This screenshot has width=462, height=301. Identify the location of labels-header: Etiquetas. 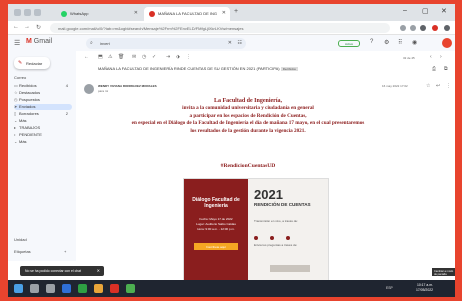
(22, 251).